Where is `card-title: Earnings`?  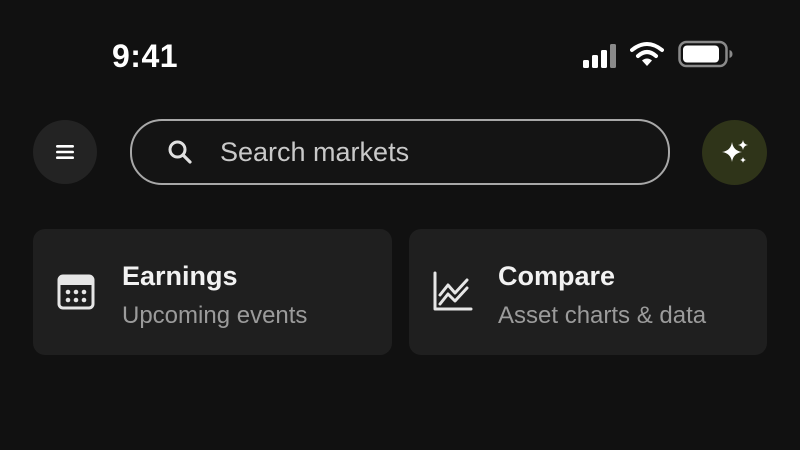 card-title: Earnings is located at coordinates (180, 276).